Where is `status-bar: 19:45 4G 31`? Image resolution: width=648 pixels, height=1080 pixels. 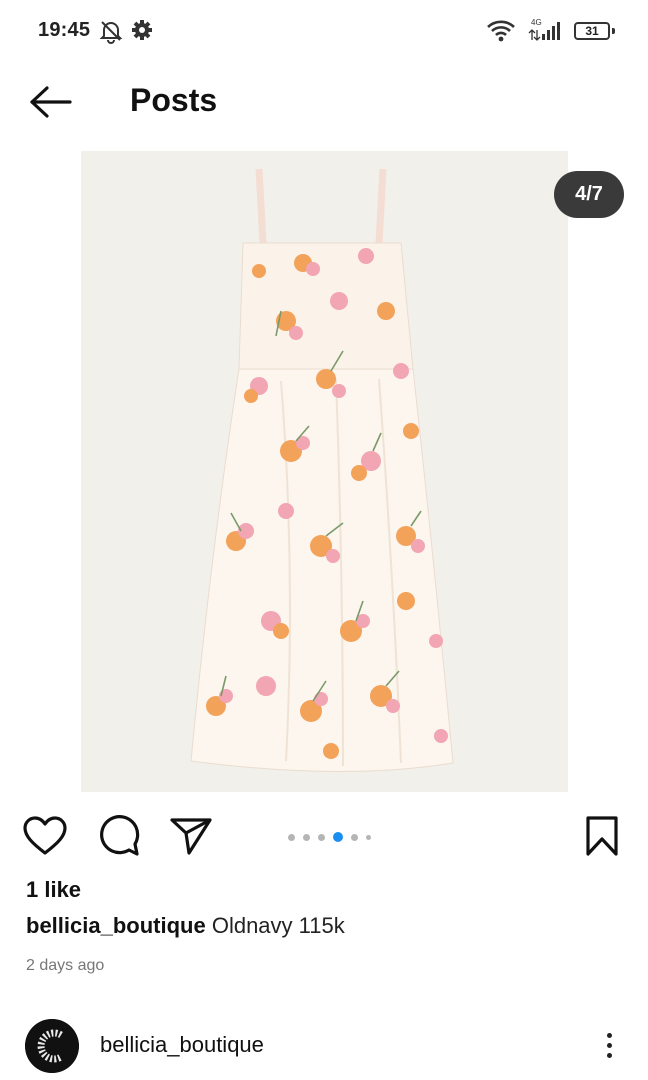
status-bar: 19:45 4G 31 is located at coordinates (324, 31).